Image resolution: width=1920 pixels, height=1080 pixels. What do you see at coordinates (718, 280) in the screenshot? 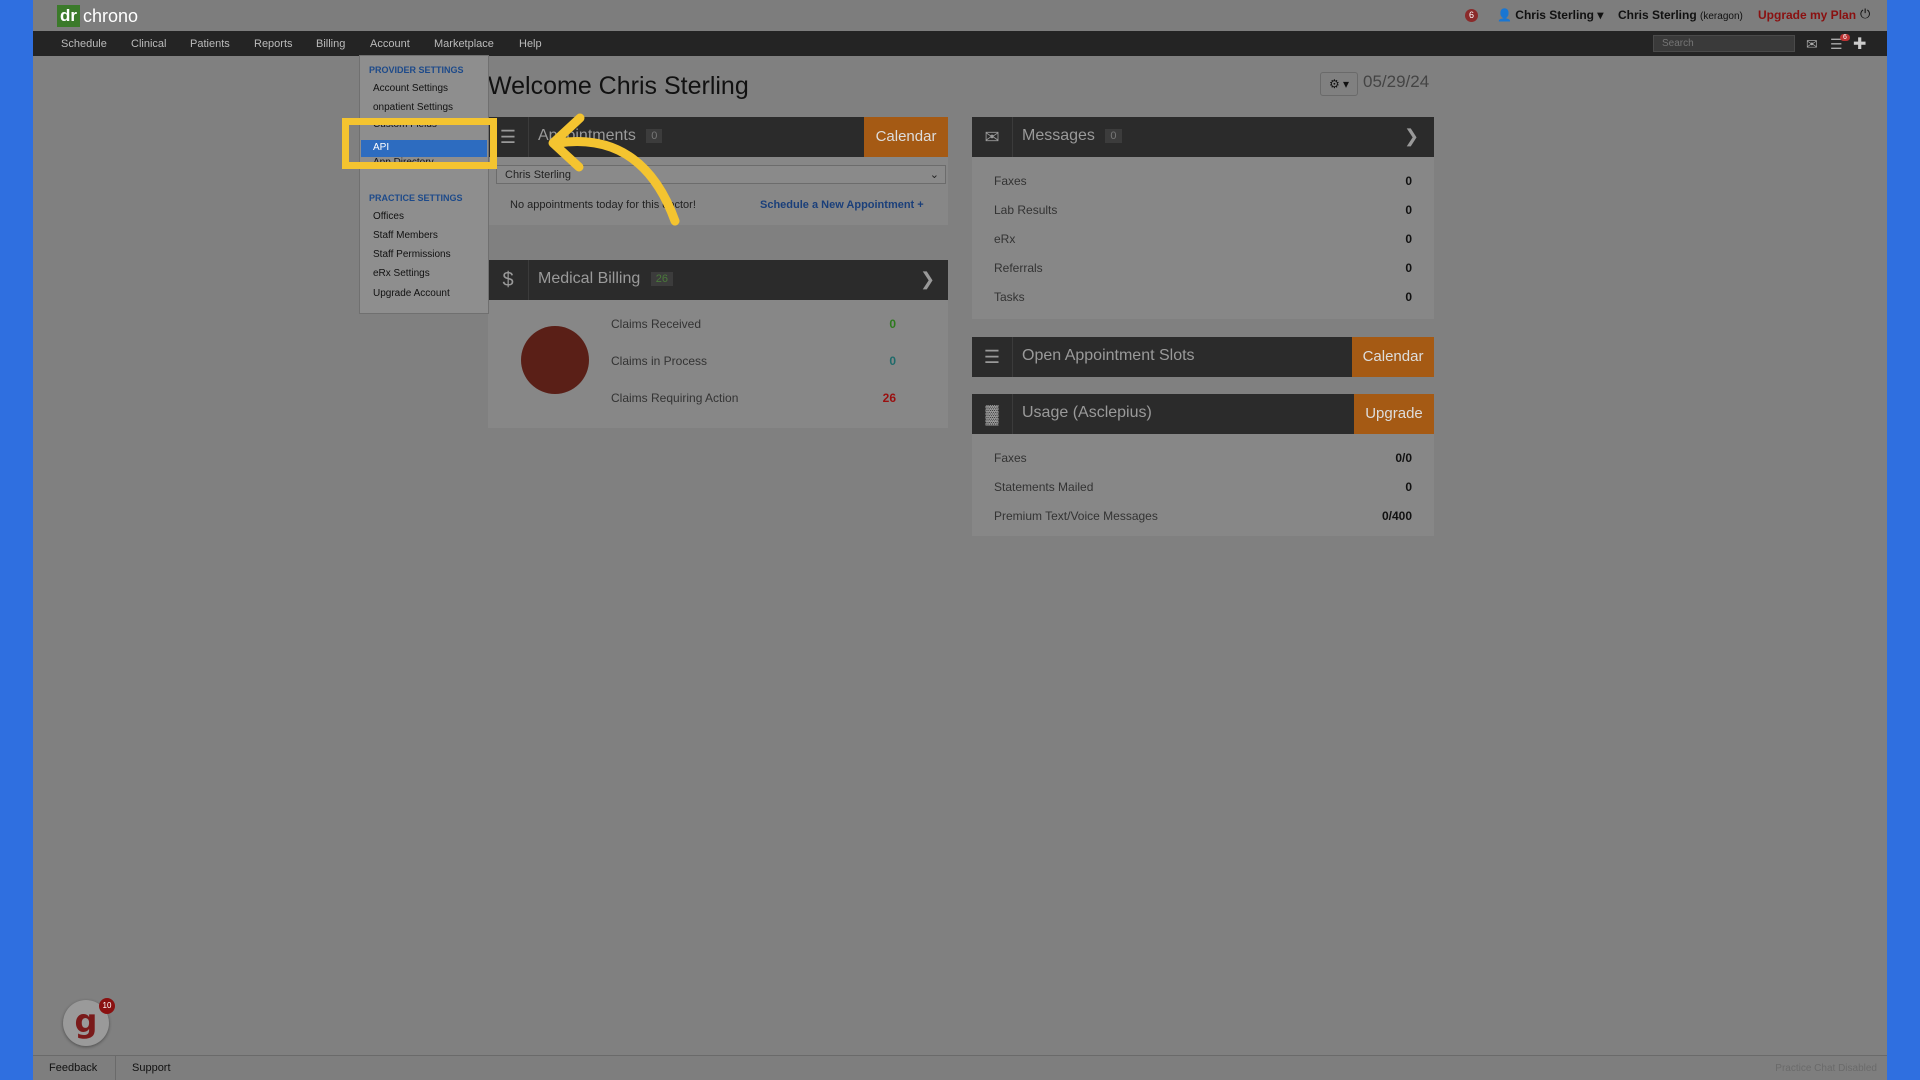
I see `billing-panel-header: $ Medical Billing 26 ❯` at bounding box center [718, 280].